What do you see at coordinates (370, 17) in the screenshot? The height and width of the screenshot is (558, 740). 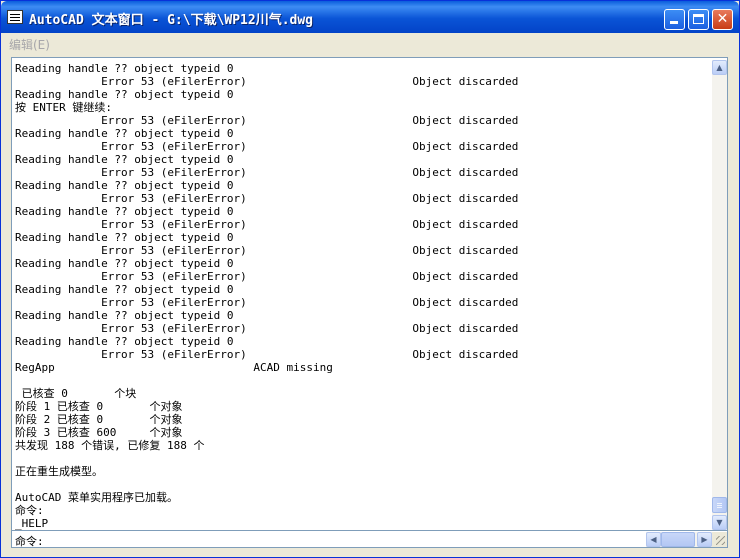 I see `title-bar: AutoCAD 文本窗口 - G:\下载\WP12川气.dwg ✕` at bounding box center [370, 17].